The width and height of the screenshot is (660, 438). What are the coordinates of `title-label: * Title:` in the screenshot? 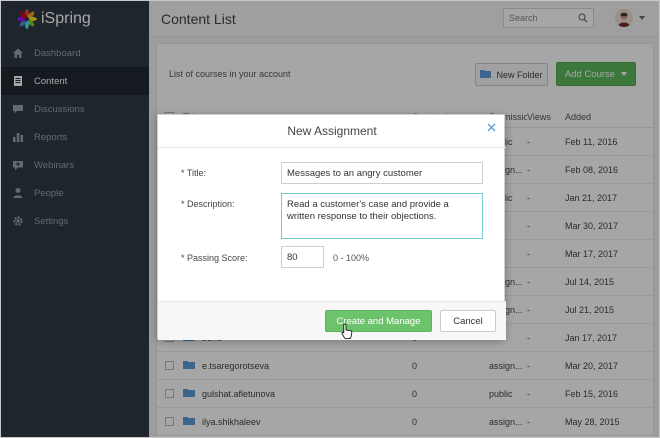 It's located at (194, 173).